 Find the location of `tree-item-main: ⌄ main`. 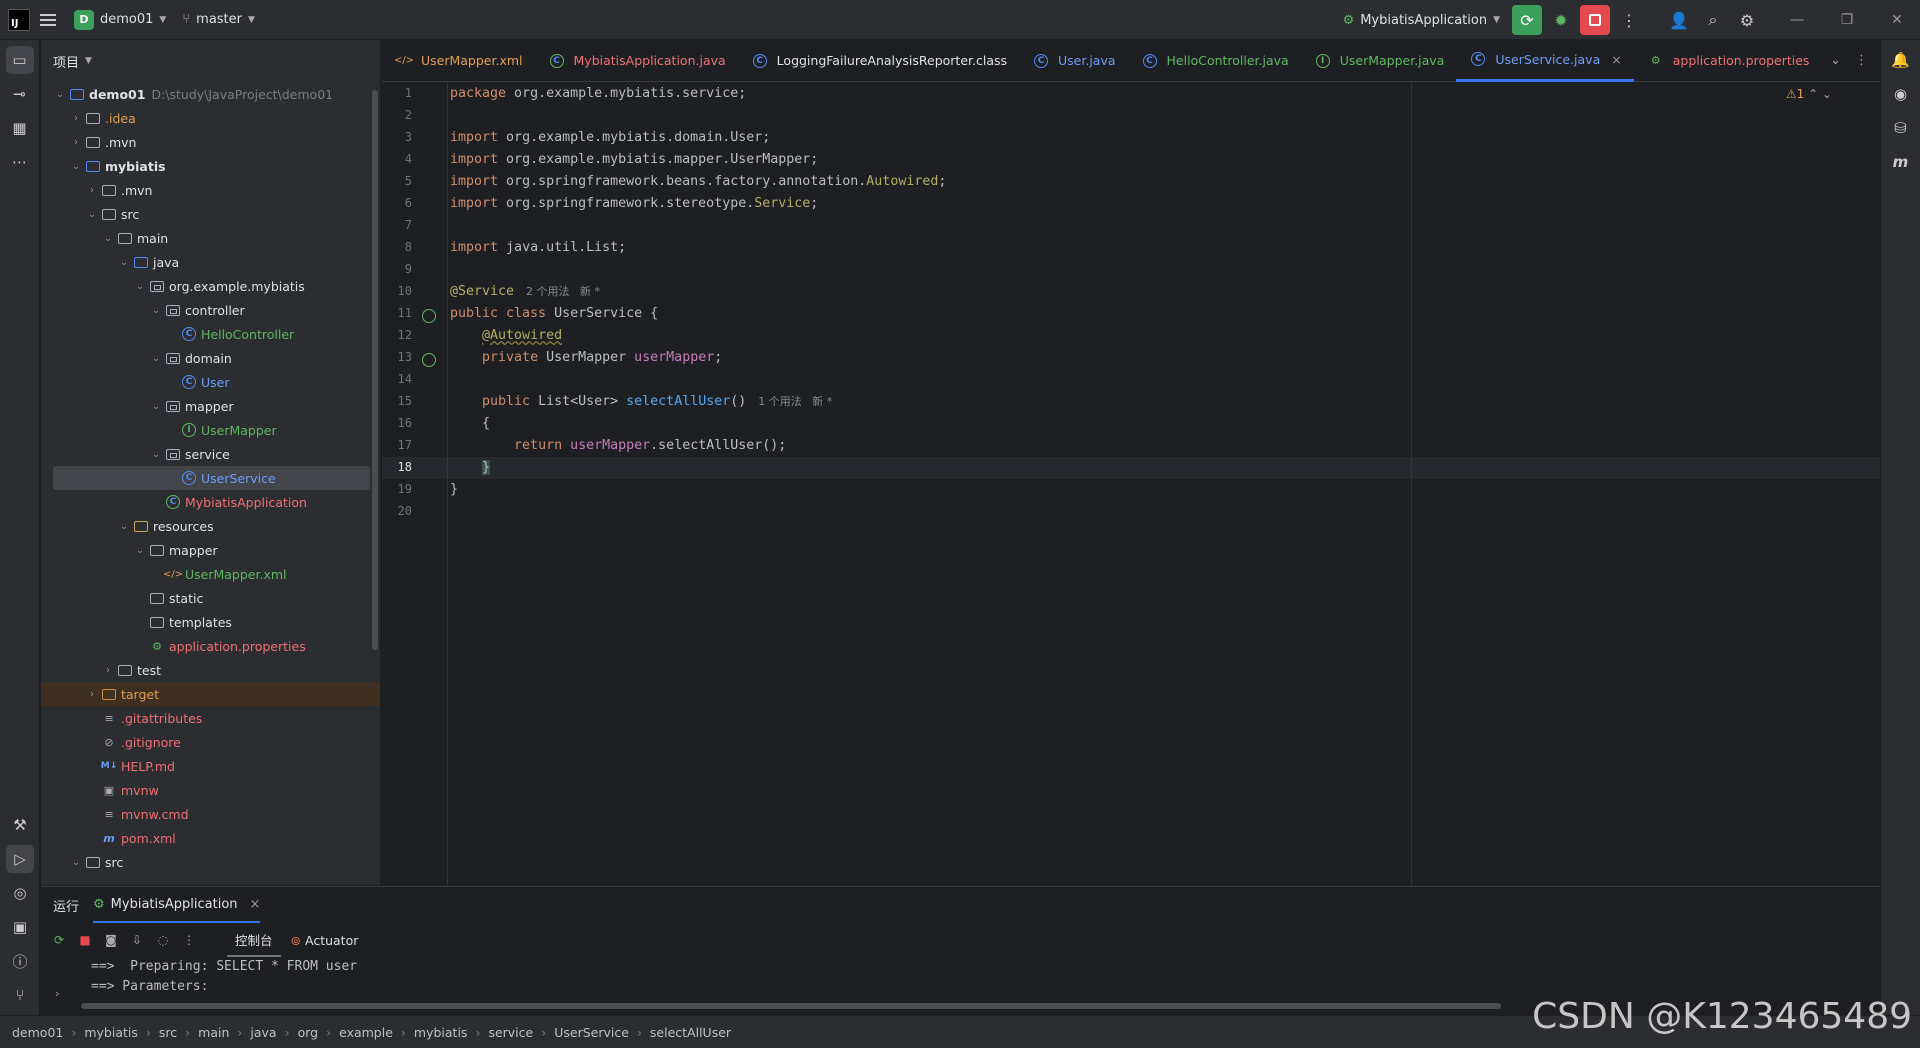

tree-item-main: ⌄ main is located at coordinates (210, 238).